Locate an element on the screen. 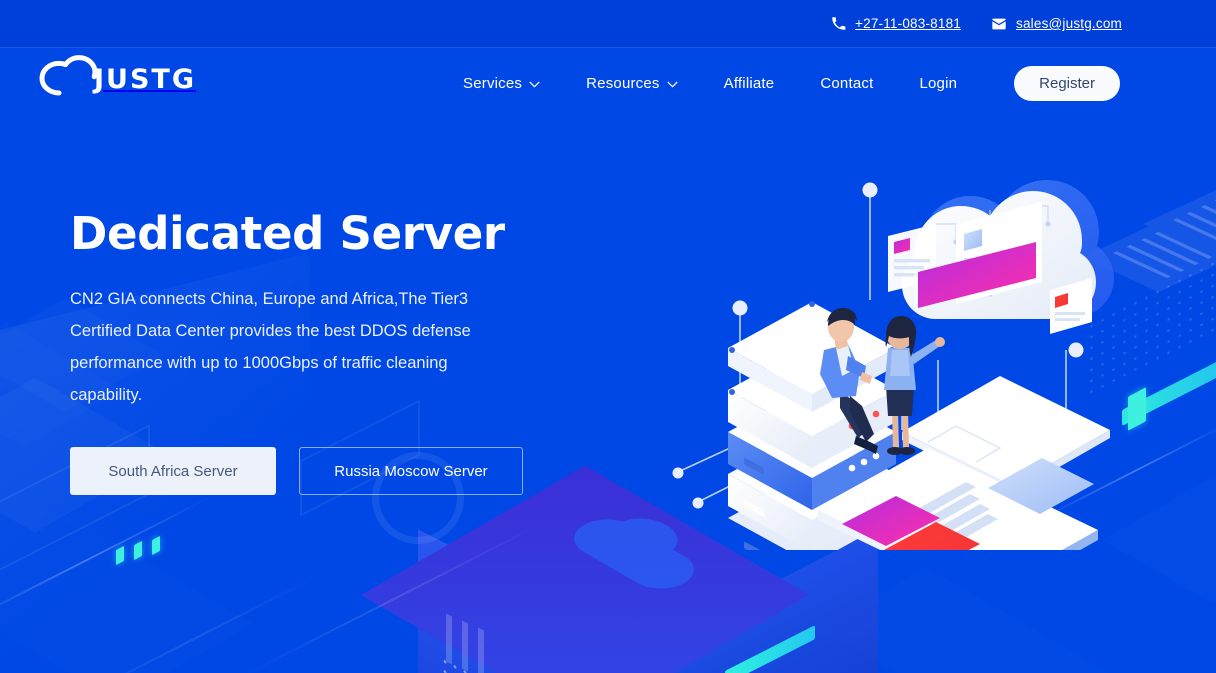 The image size is (1216, 673). nav-item-resources: Resources is located at coordinates (632, 83).